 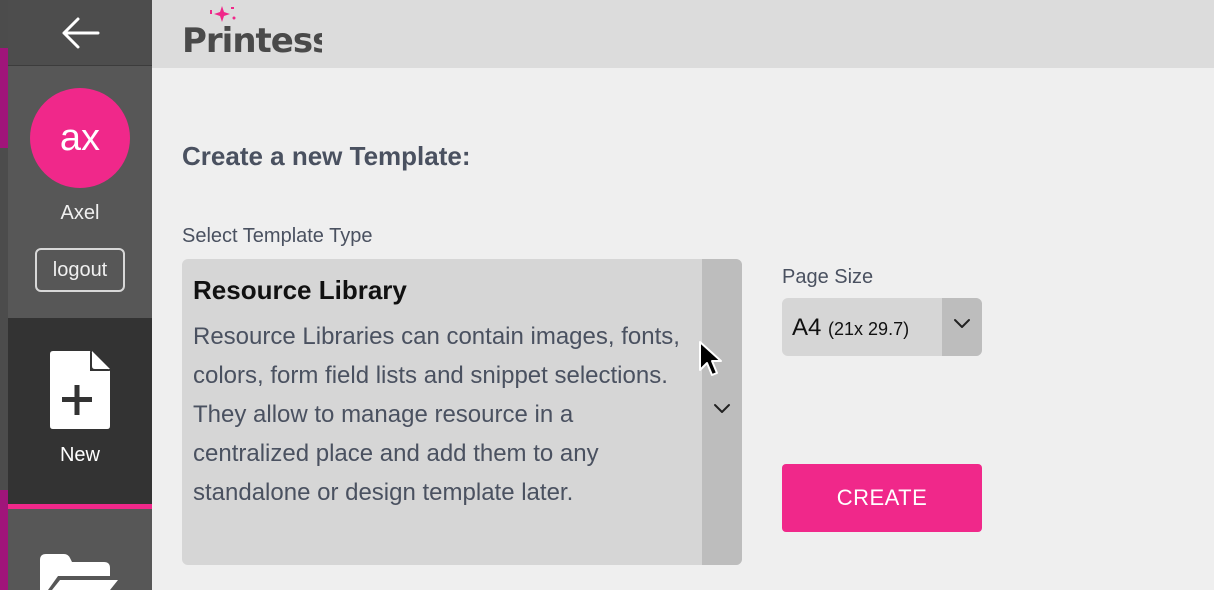 I want to click on mouse-pointer-icon, so click(x=710, y=358).